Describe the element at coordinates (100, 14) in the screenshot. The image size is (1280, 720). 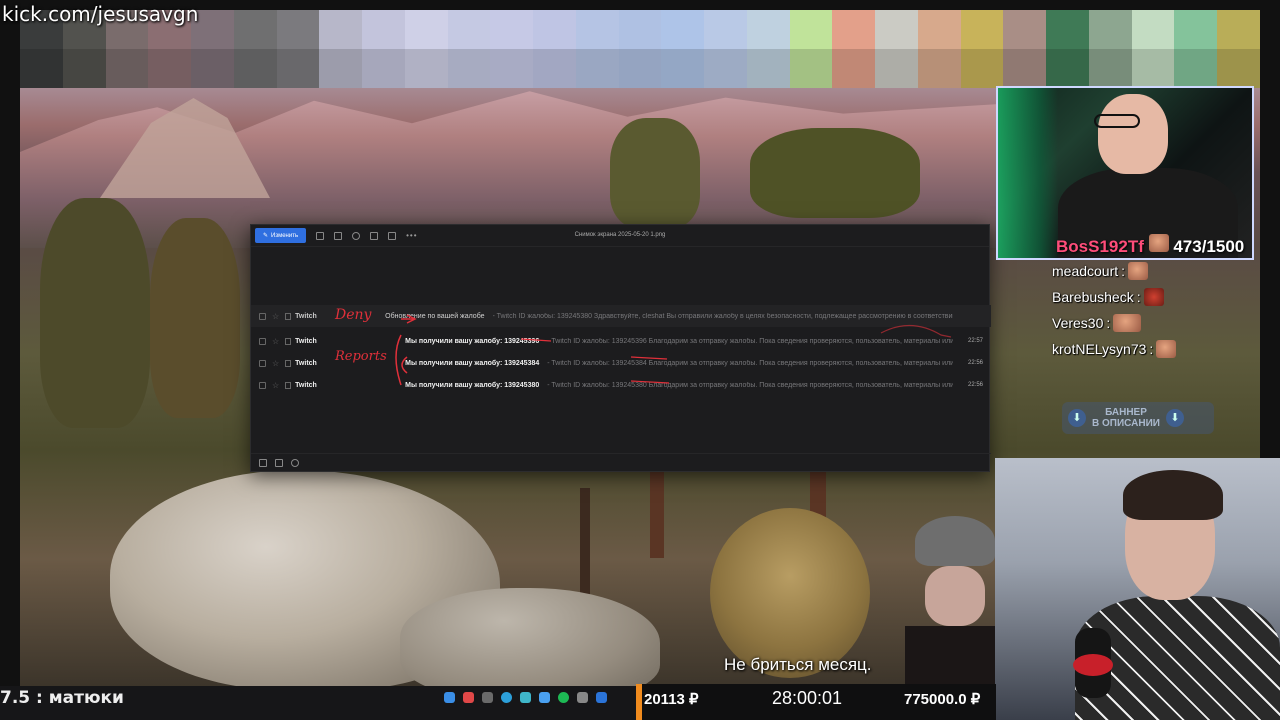
I see `stream-url: kick.com/jesusavgn` at that location.